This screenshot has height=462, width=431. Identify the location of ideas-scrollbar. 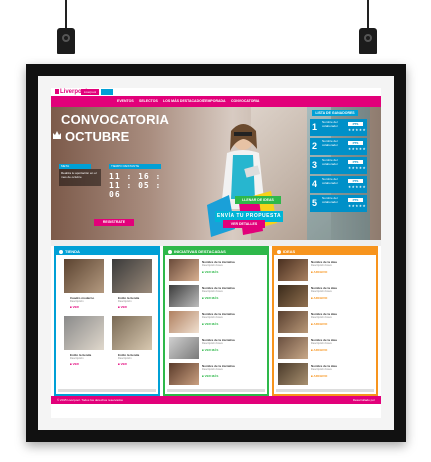
(325, 390).